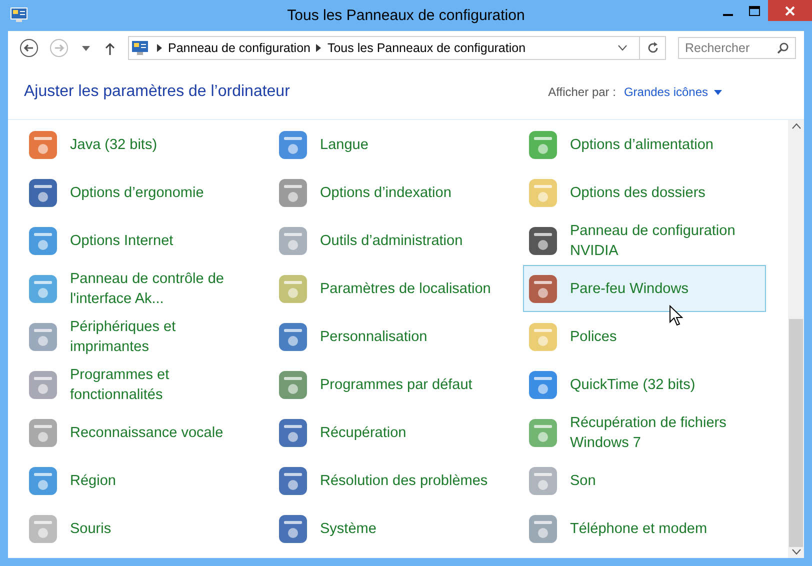 This screenshot has height=566, width=812. I want to click on control-panel-item: Région, so click(144, 480).